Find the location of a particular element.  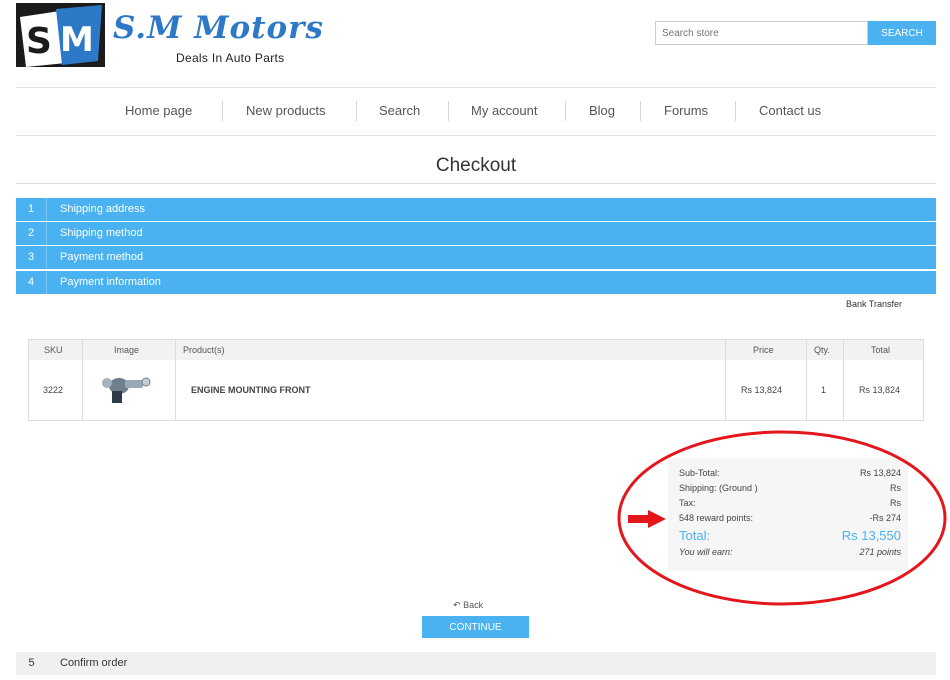

row-product-name: ENGINE MOUNTING FRONT is located at coordinates (251, 390).